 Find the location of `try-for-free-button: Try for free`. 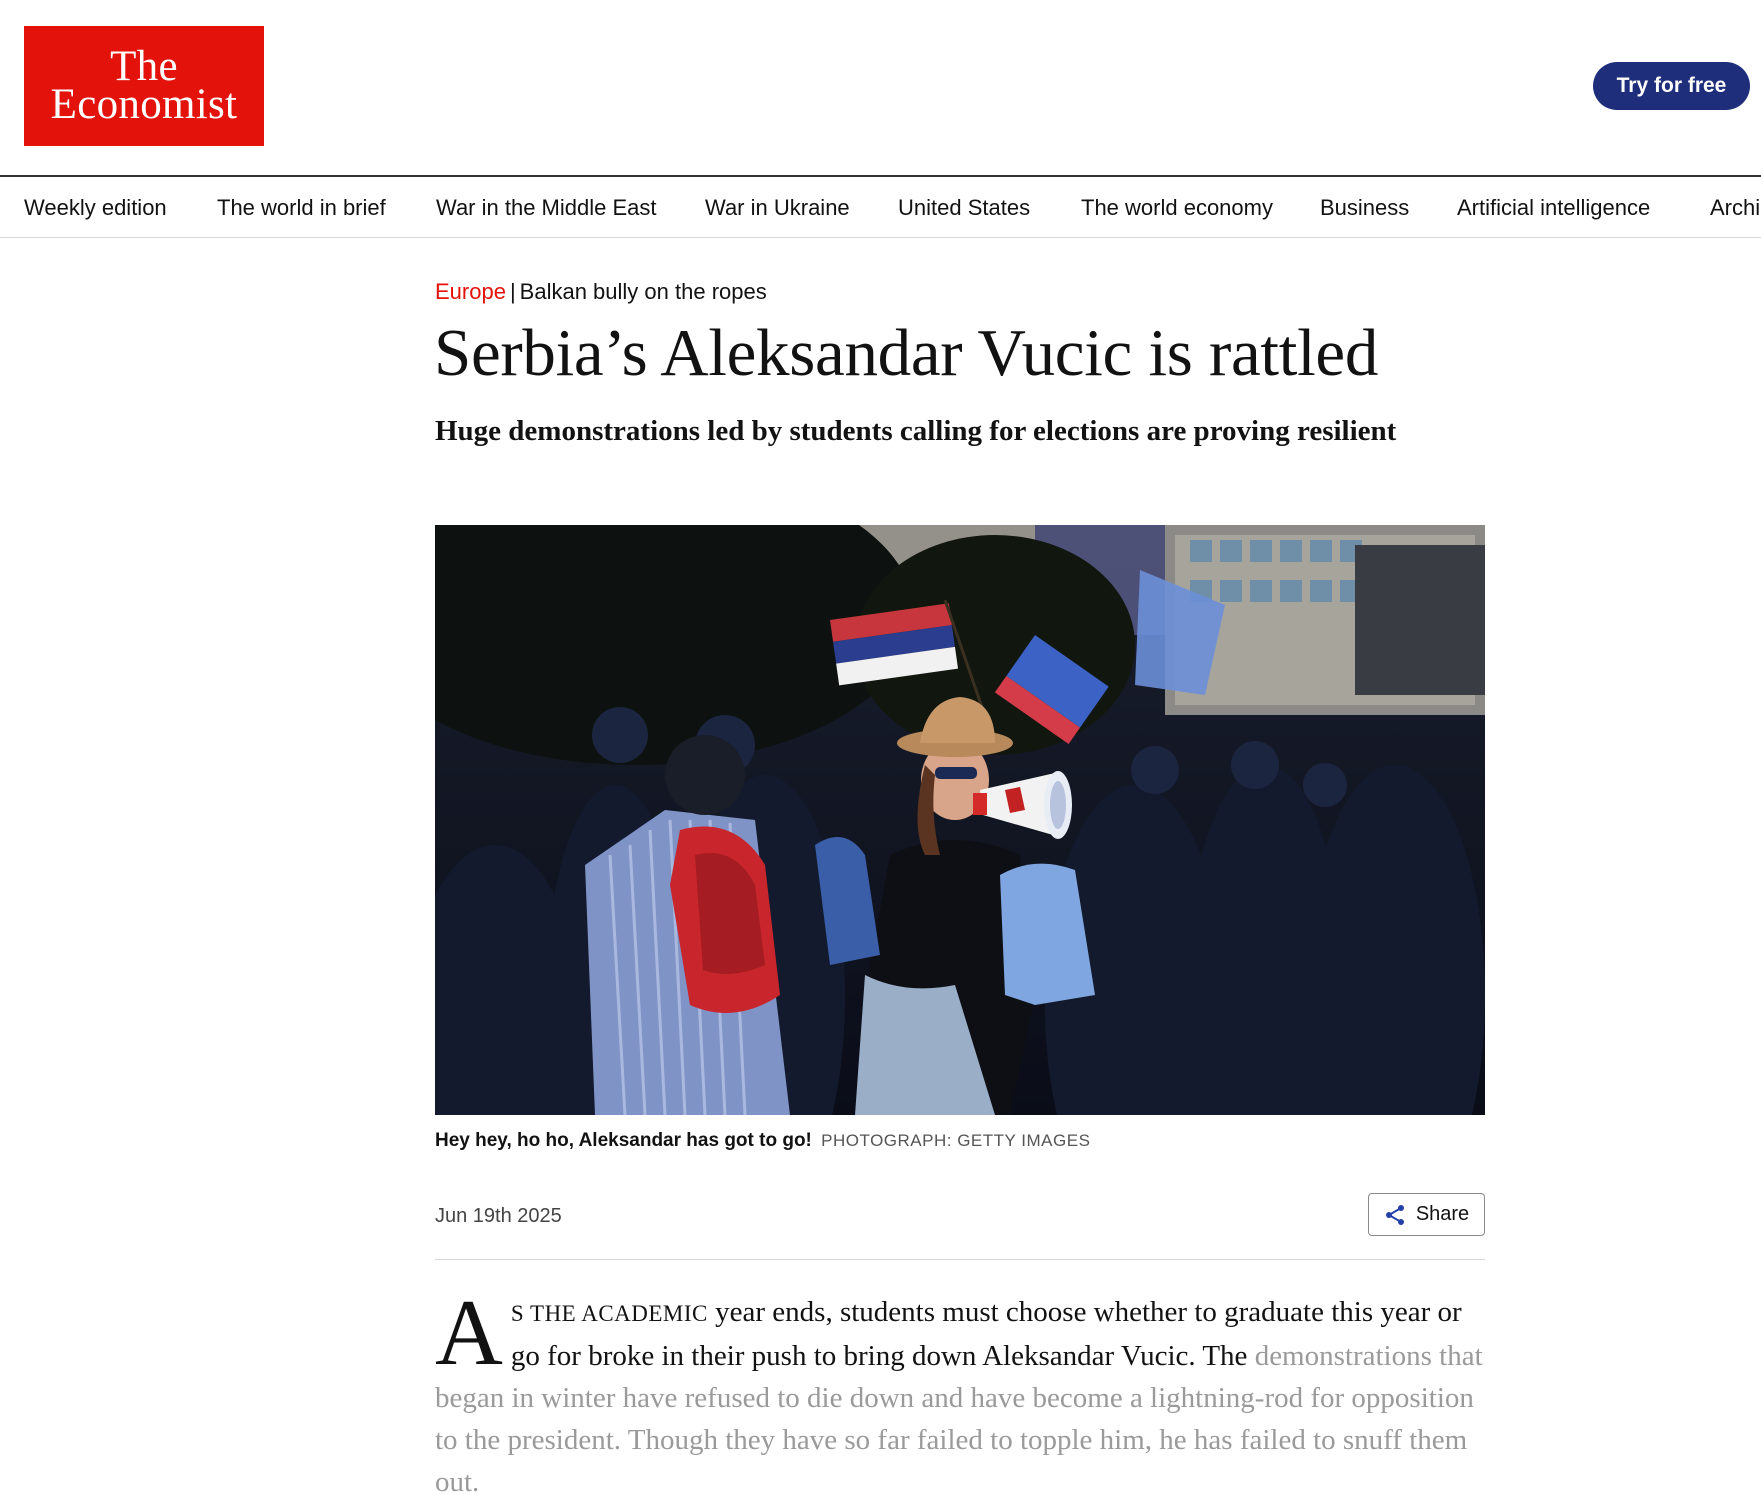

try-for-free-button: Try for free is located at coordinates (1671, 86).